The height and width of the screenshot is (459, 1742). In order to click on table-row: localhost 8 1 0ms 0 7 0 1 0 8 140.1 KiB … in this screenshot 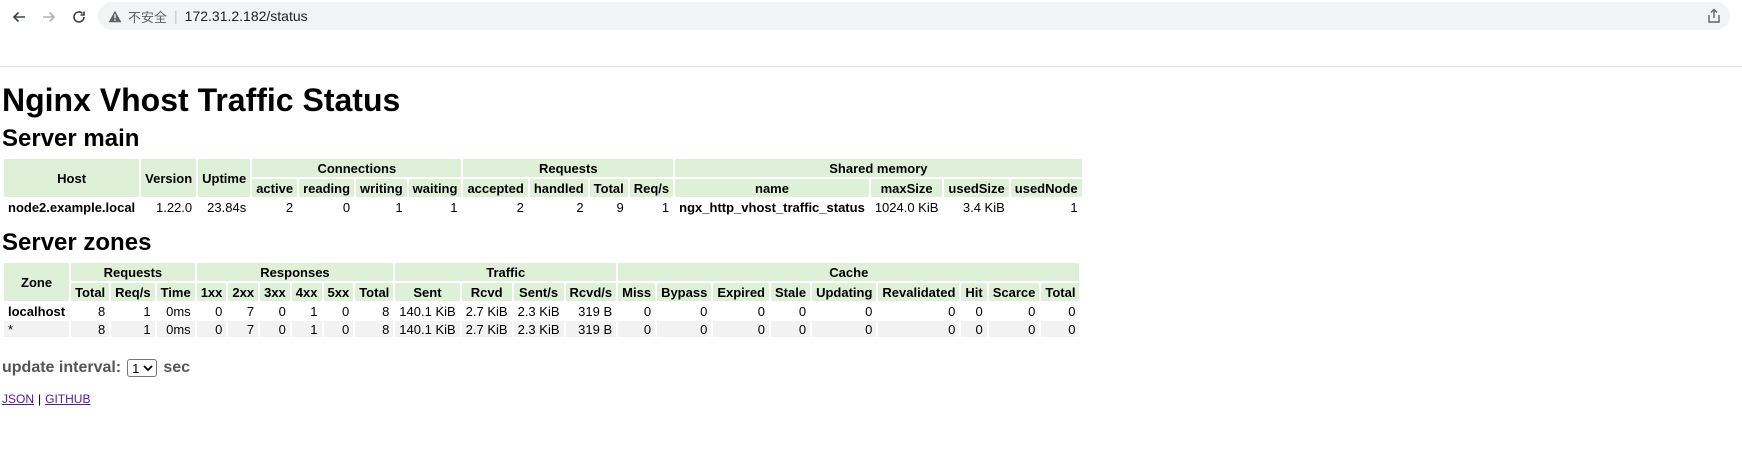, I will do `click(542, 311)`.